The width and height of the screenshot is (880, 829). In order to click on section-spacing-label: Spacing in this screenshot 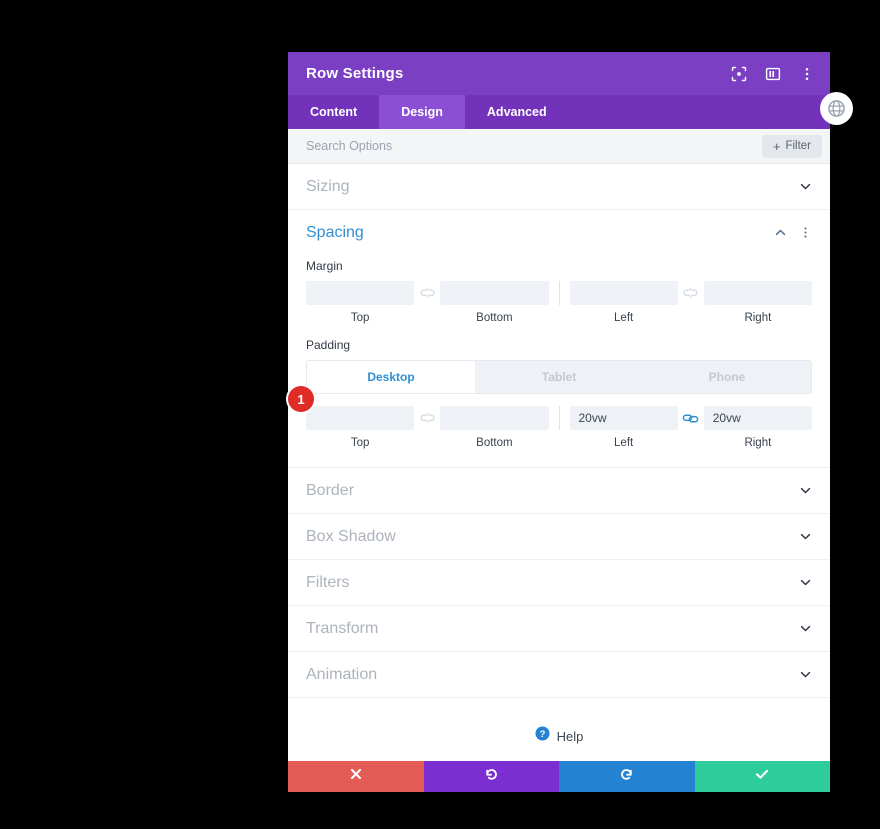, I will do `click(335, 232)`.